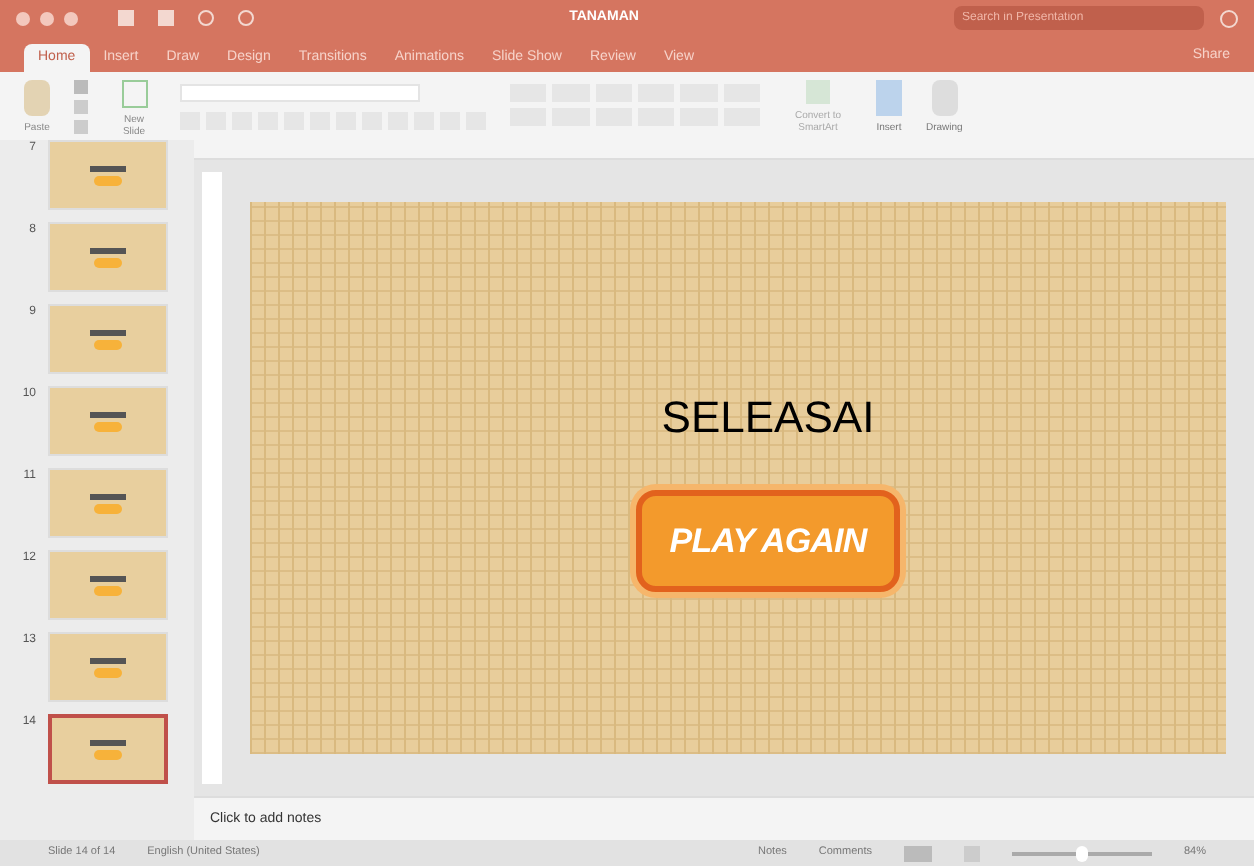 Image resolution: width=1254 pixels, height=866 pixels. What do you see at coordinates (1081, 853) in the screenshot?
I see `zoom-thumb` at bounding box center [1081, 853].